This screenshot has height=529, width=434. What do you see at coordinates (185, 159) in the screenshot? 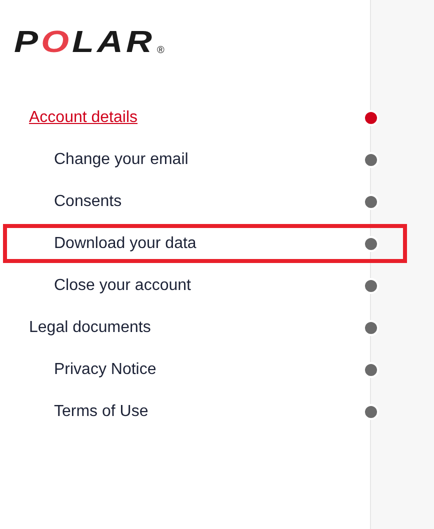
I see `nav-link: Change your email` at bounding box center [185, 159].